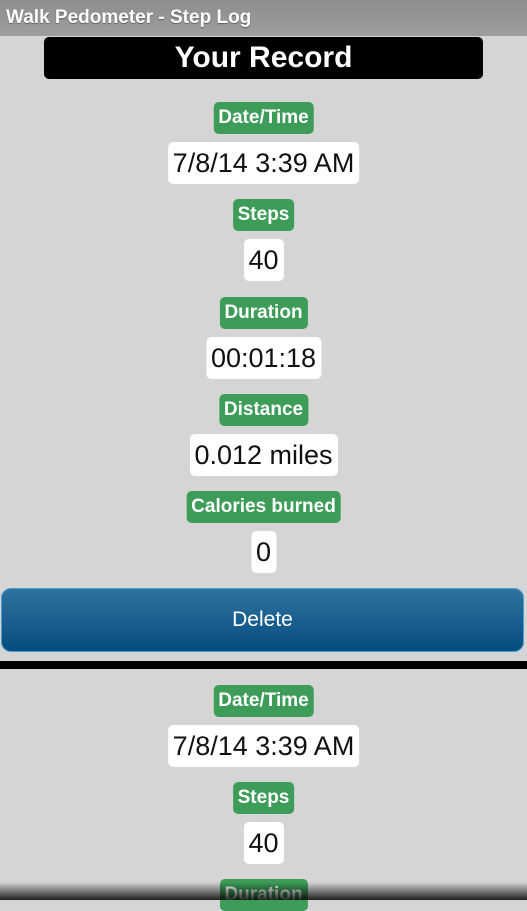 This screenshot has width=527, height=911. Describe the element at coordinates (263, 455) in the screenshot. I see `distance-value: 0.012 miles` at that location.